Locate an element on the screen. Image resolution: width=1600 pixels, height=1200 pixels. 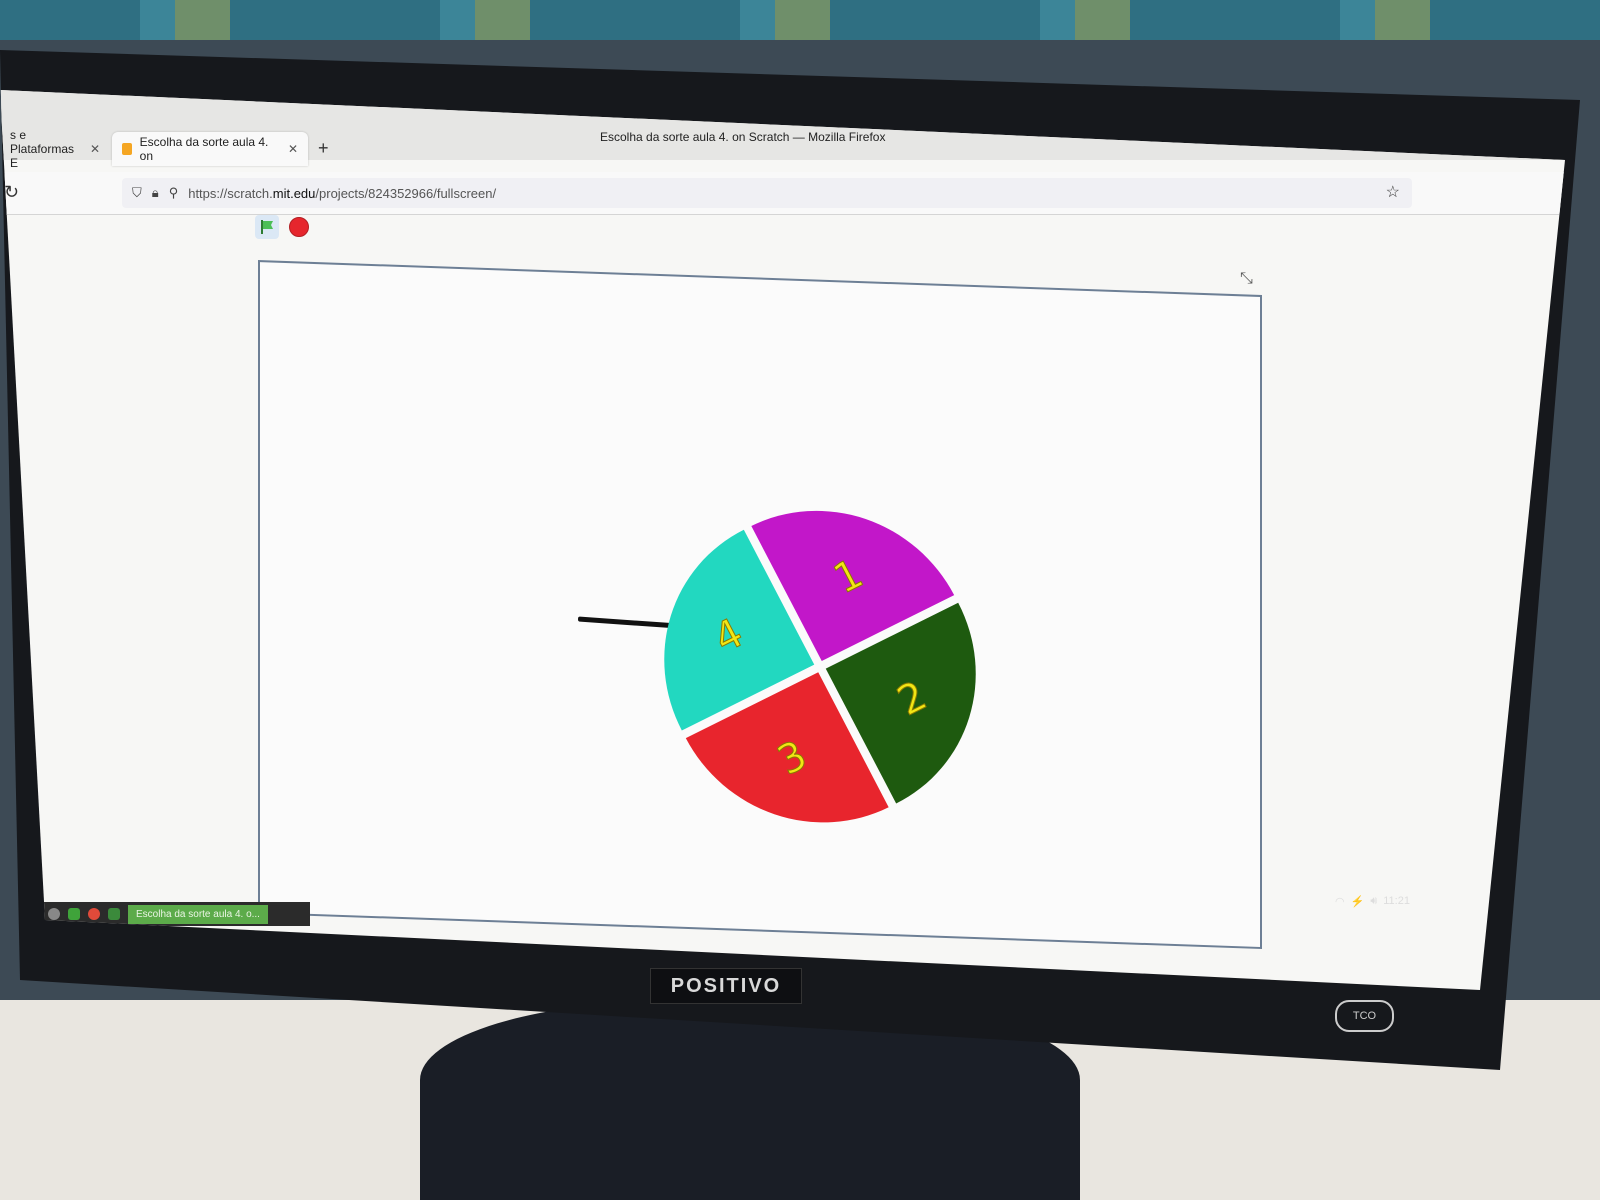
green-flag-button is located at coordinates (267, 227).